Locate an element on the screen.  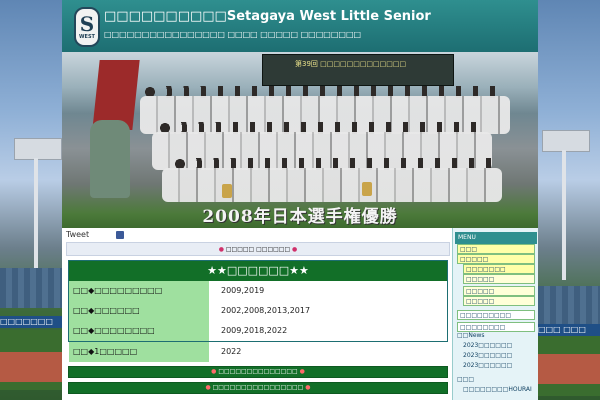
team-logo: S WEST is located at coordinates (87, 27).